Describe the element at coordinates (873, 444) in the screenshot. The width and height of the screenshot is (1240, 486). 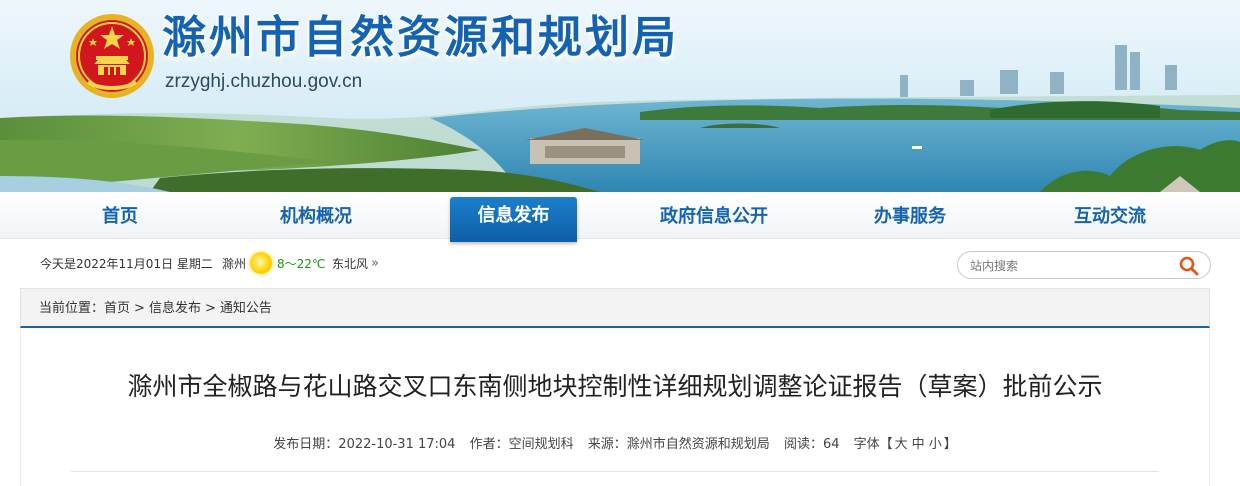
I see `font-size-label: 字体【` at that location.